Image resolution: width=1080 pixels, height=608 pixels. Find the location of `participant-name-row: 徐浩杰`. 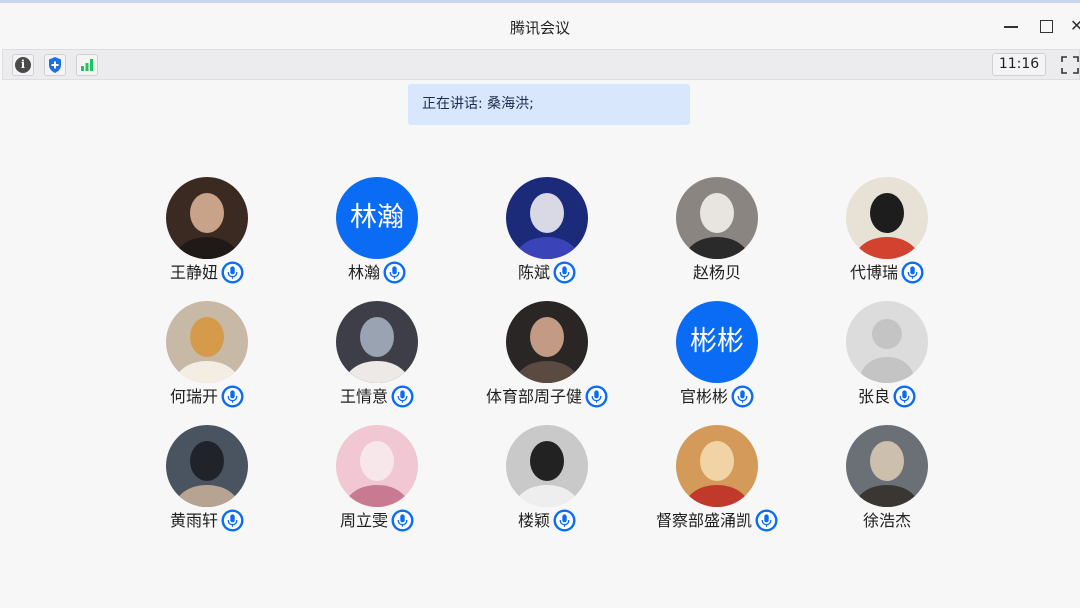

participant-name-row: 徐浩杰 is located at coordinates (887, 521).